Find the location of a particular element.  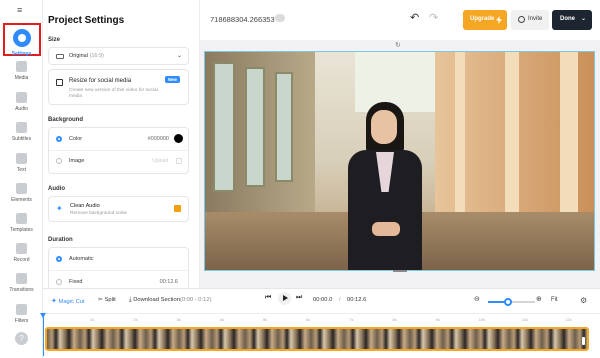

rail-item-templates-label: Templates is located at coordinates (21, 230).